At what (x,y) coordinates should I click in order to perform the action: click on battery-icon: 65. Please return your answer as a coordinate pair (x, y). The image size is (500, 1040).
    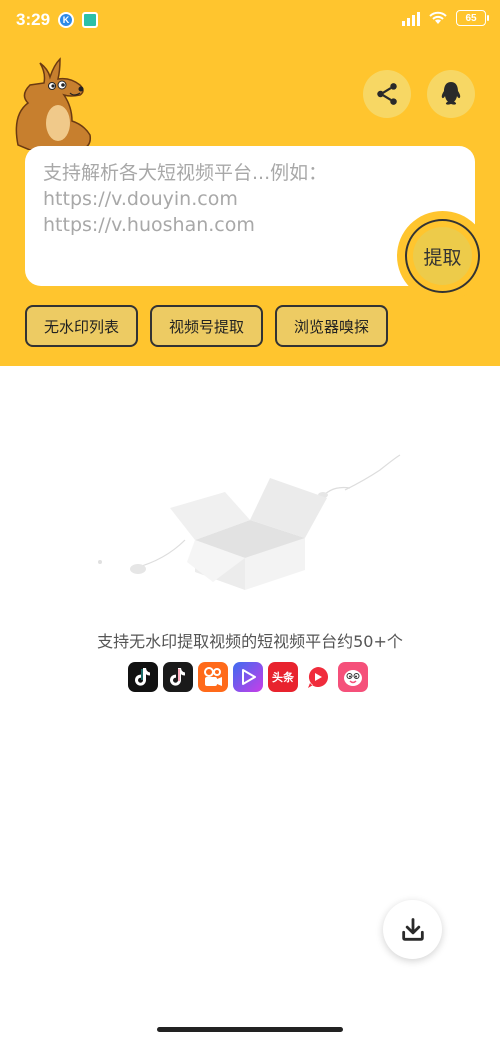
    Looking at the image, I should click on (472, 18).